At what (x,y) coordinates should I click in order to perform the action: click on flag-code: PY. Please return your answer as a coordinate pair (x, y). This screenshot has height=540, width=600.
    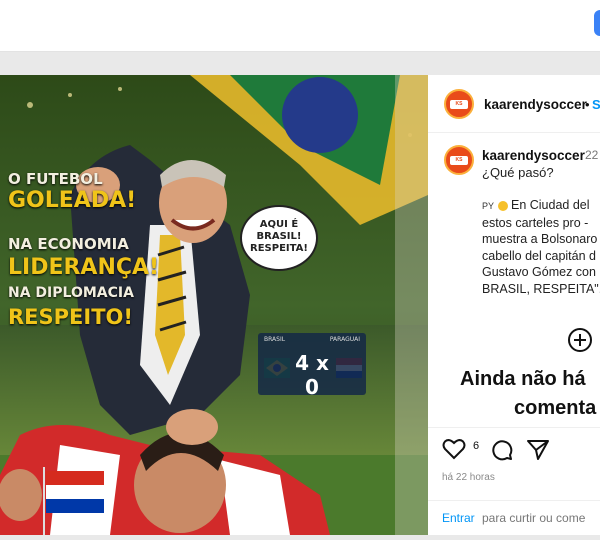
    Looking at the image, I should click on (488, 206).